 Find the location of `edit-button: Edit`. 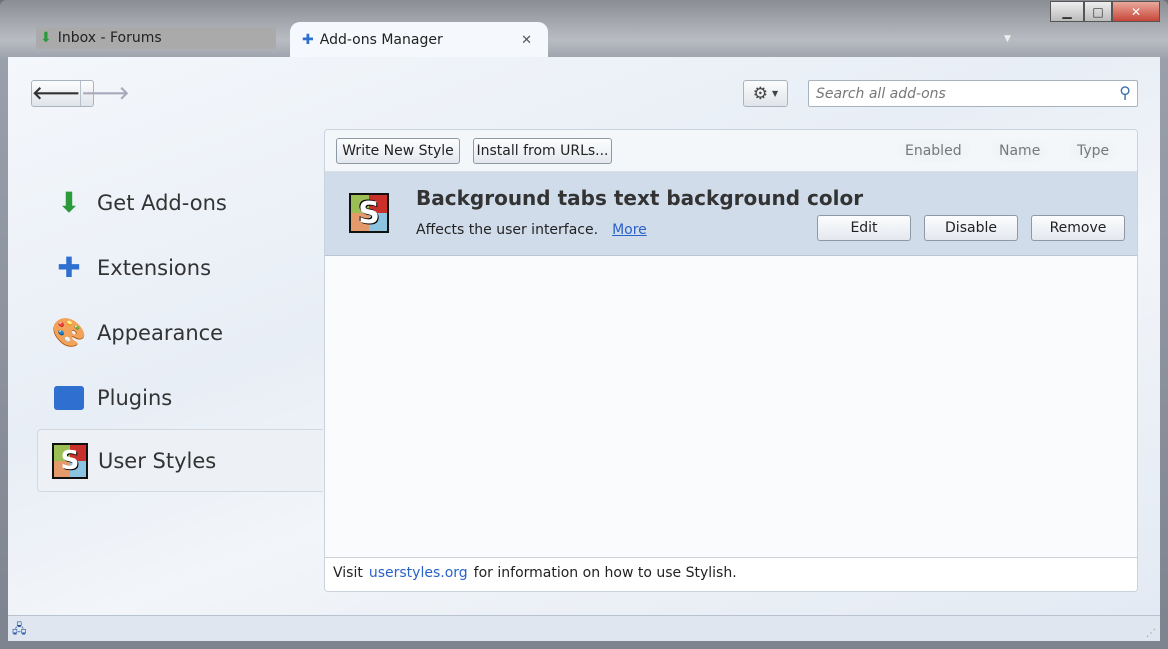

edit-button: Edit is located at coordinates (864, 228).